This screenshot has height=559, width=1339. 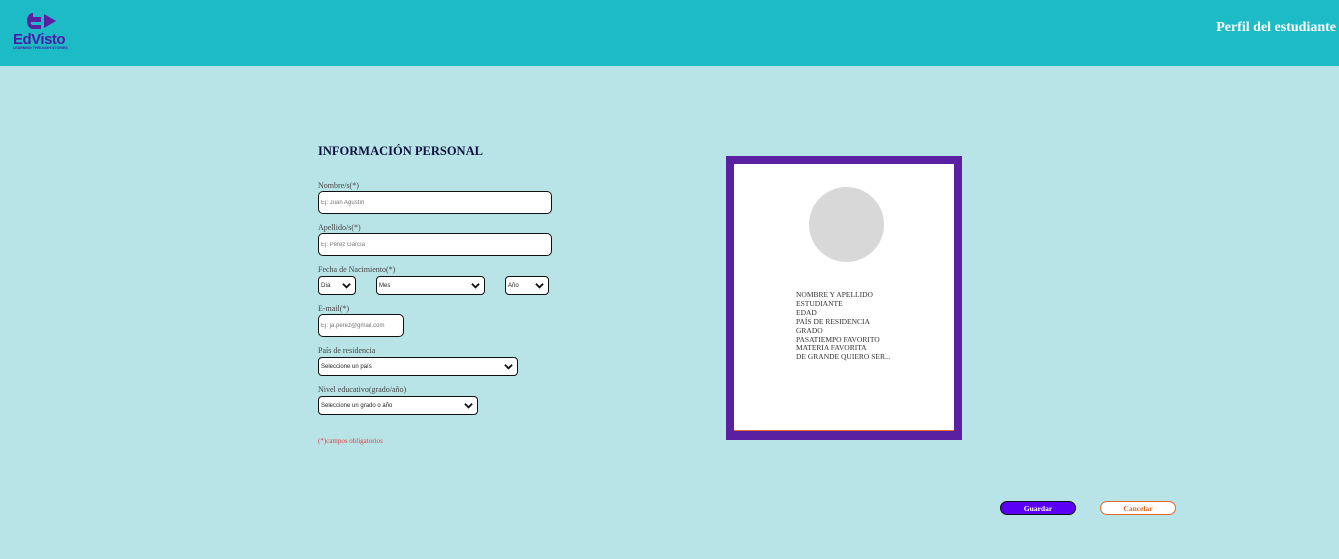 What do you see at coordinates (435, 202) in the screenshot?
I see `first-name-input` at bounding box center [435, 202].